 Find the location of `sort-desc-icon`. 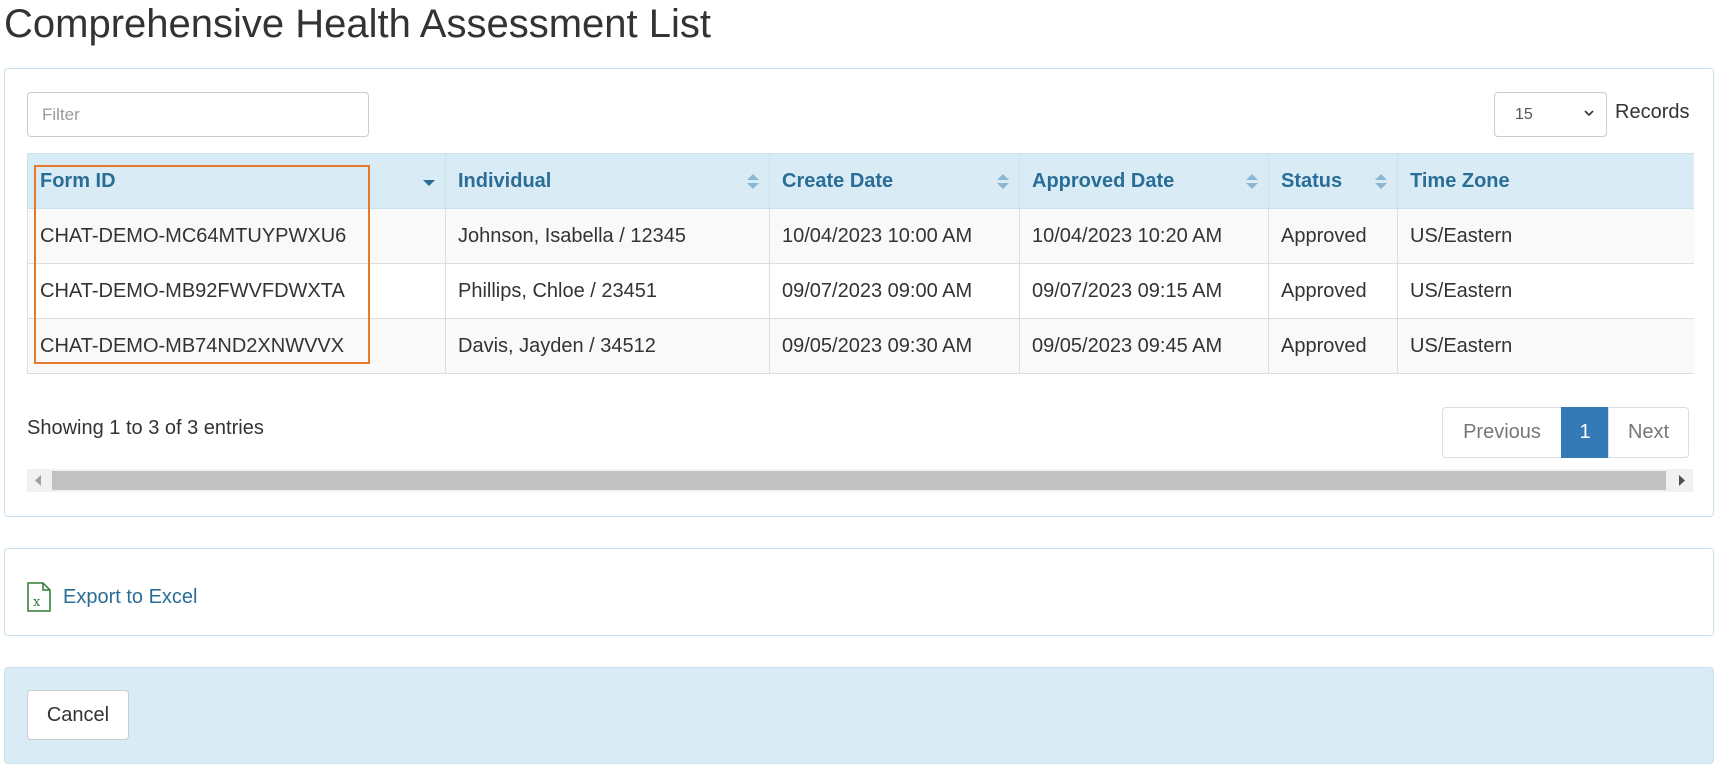

sort-desc-icon is located at coordinates (429, 183).